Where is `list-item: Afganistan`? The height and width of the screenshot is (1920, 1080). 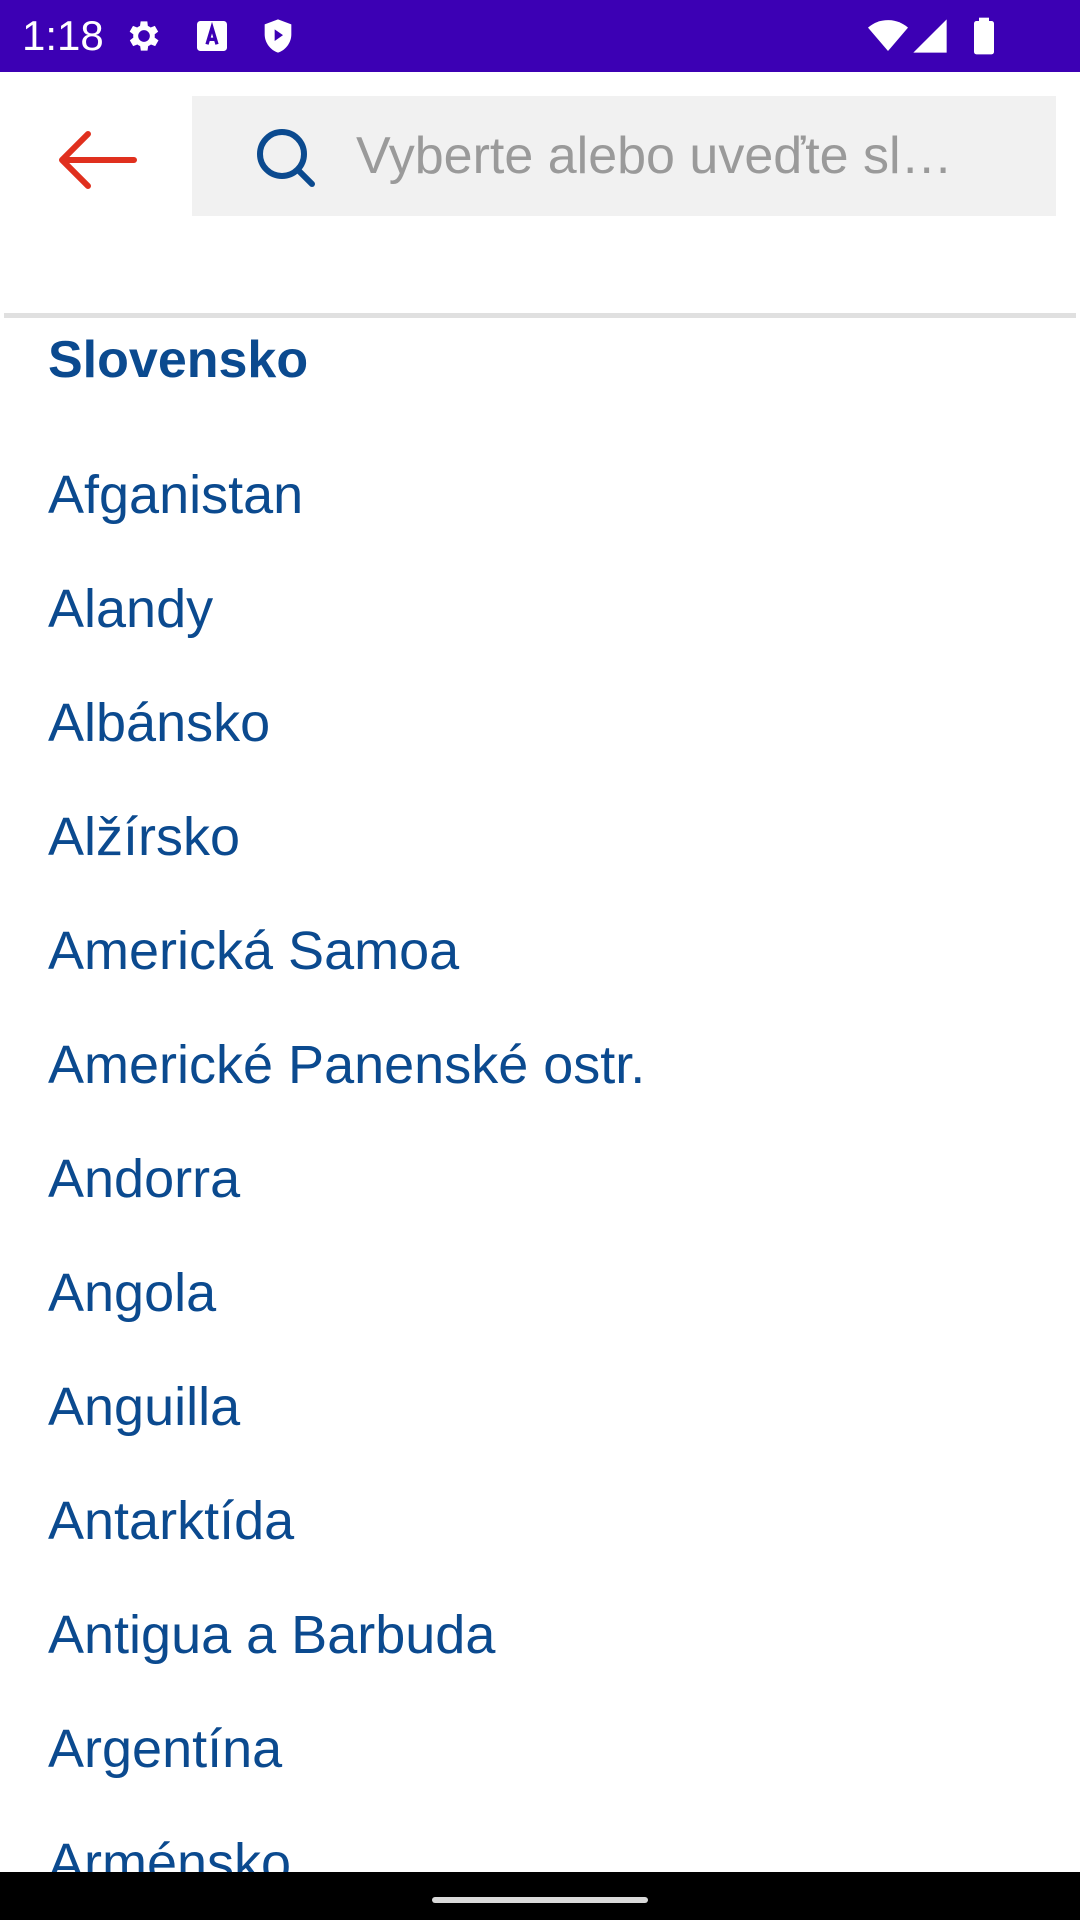 list-item: Afganistan is located at coordinates (540, 495).